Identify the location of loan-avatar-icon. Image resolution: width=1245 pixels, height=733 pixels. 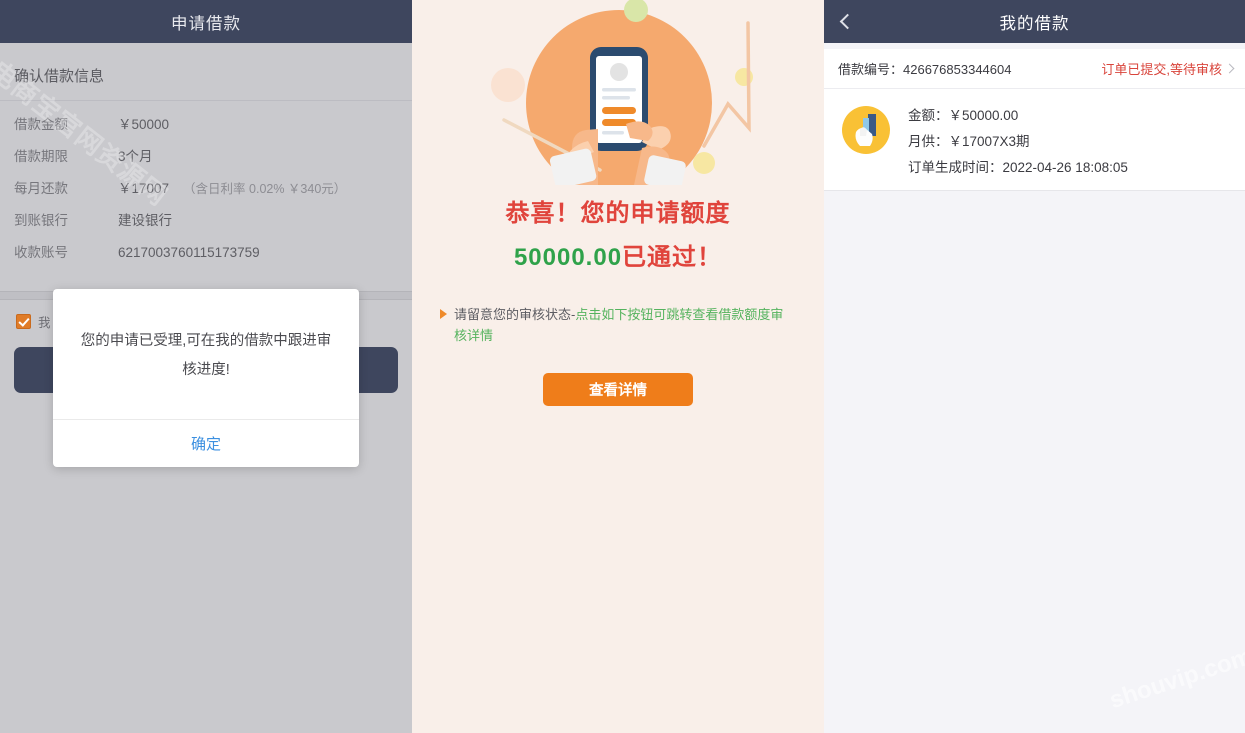
(866, 130).